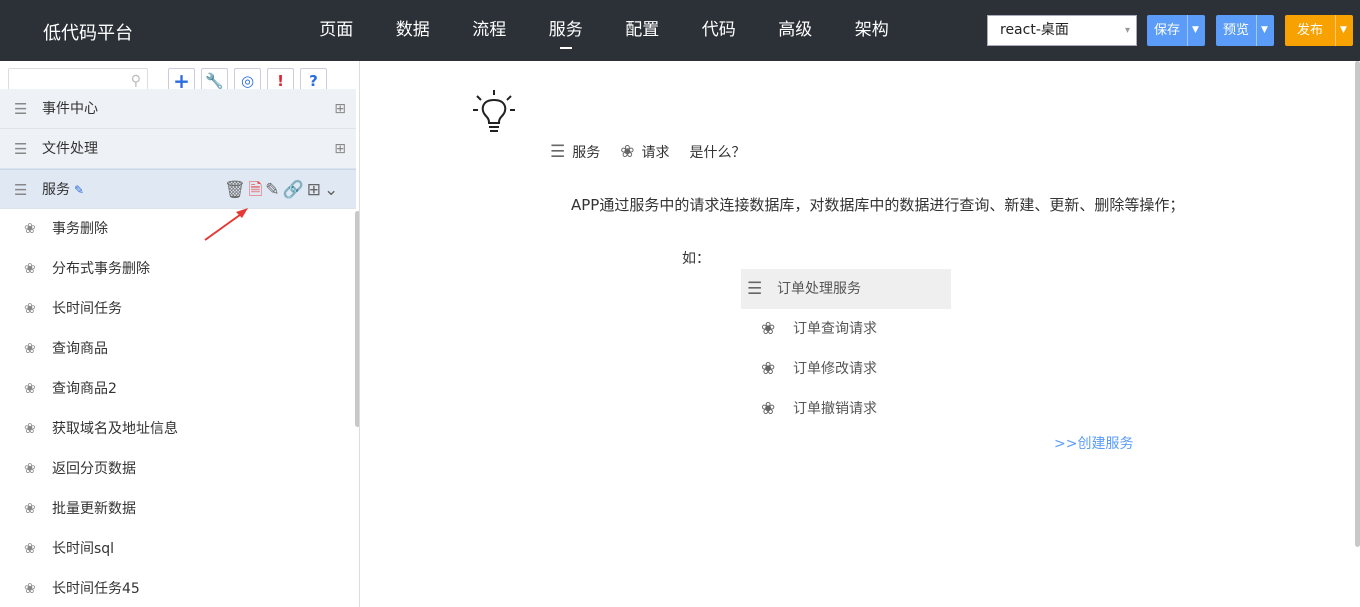  I want to click on example-request: ❀ 订单撤销请求, so click(846, 409).